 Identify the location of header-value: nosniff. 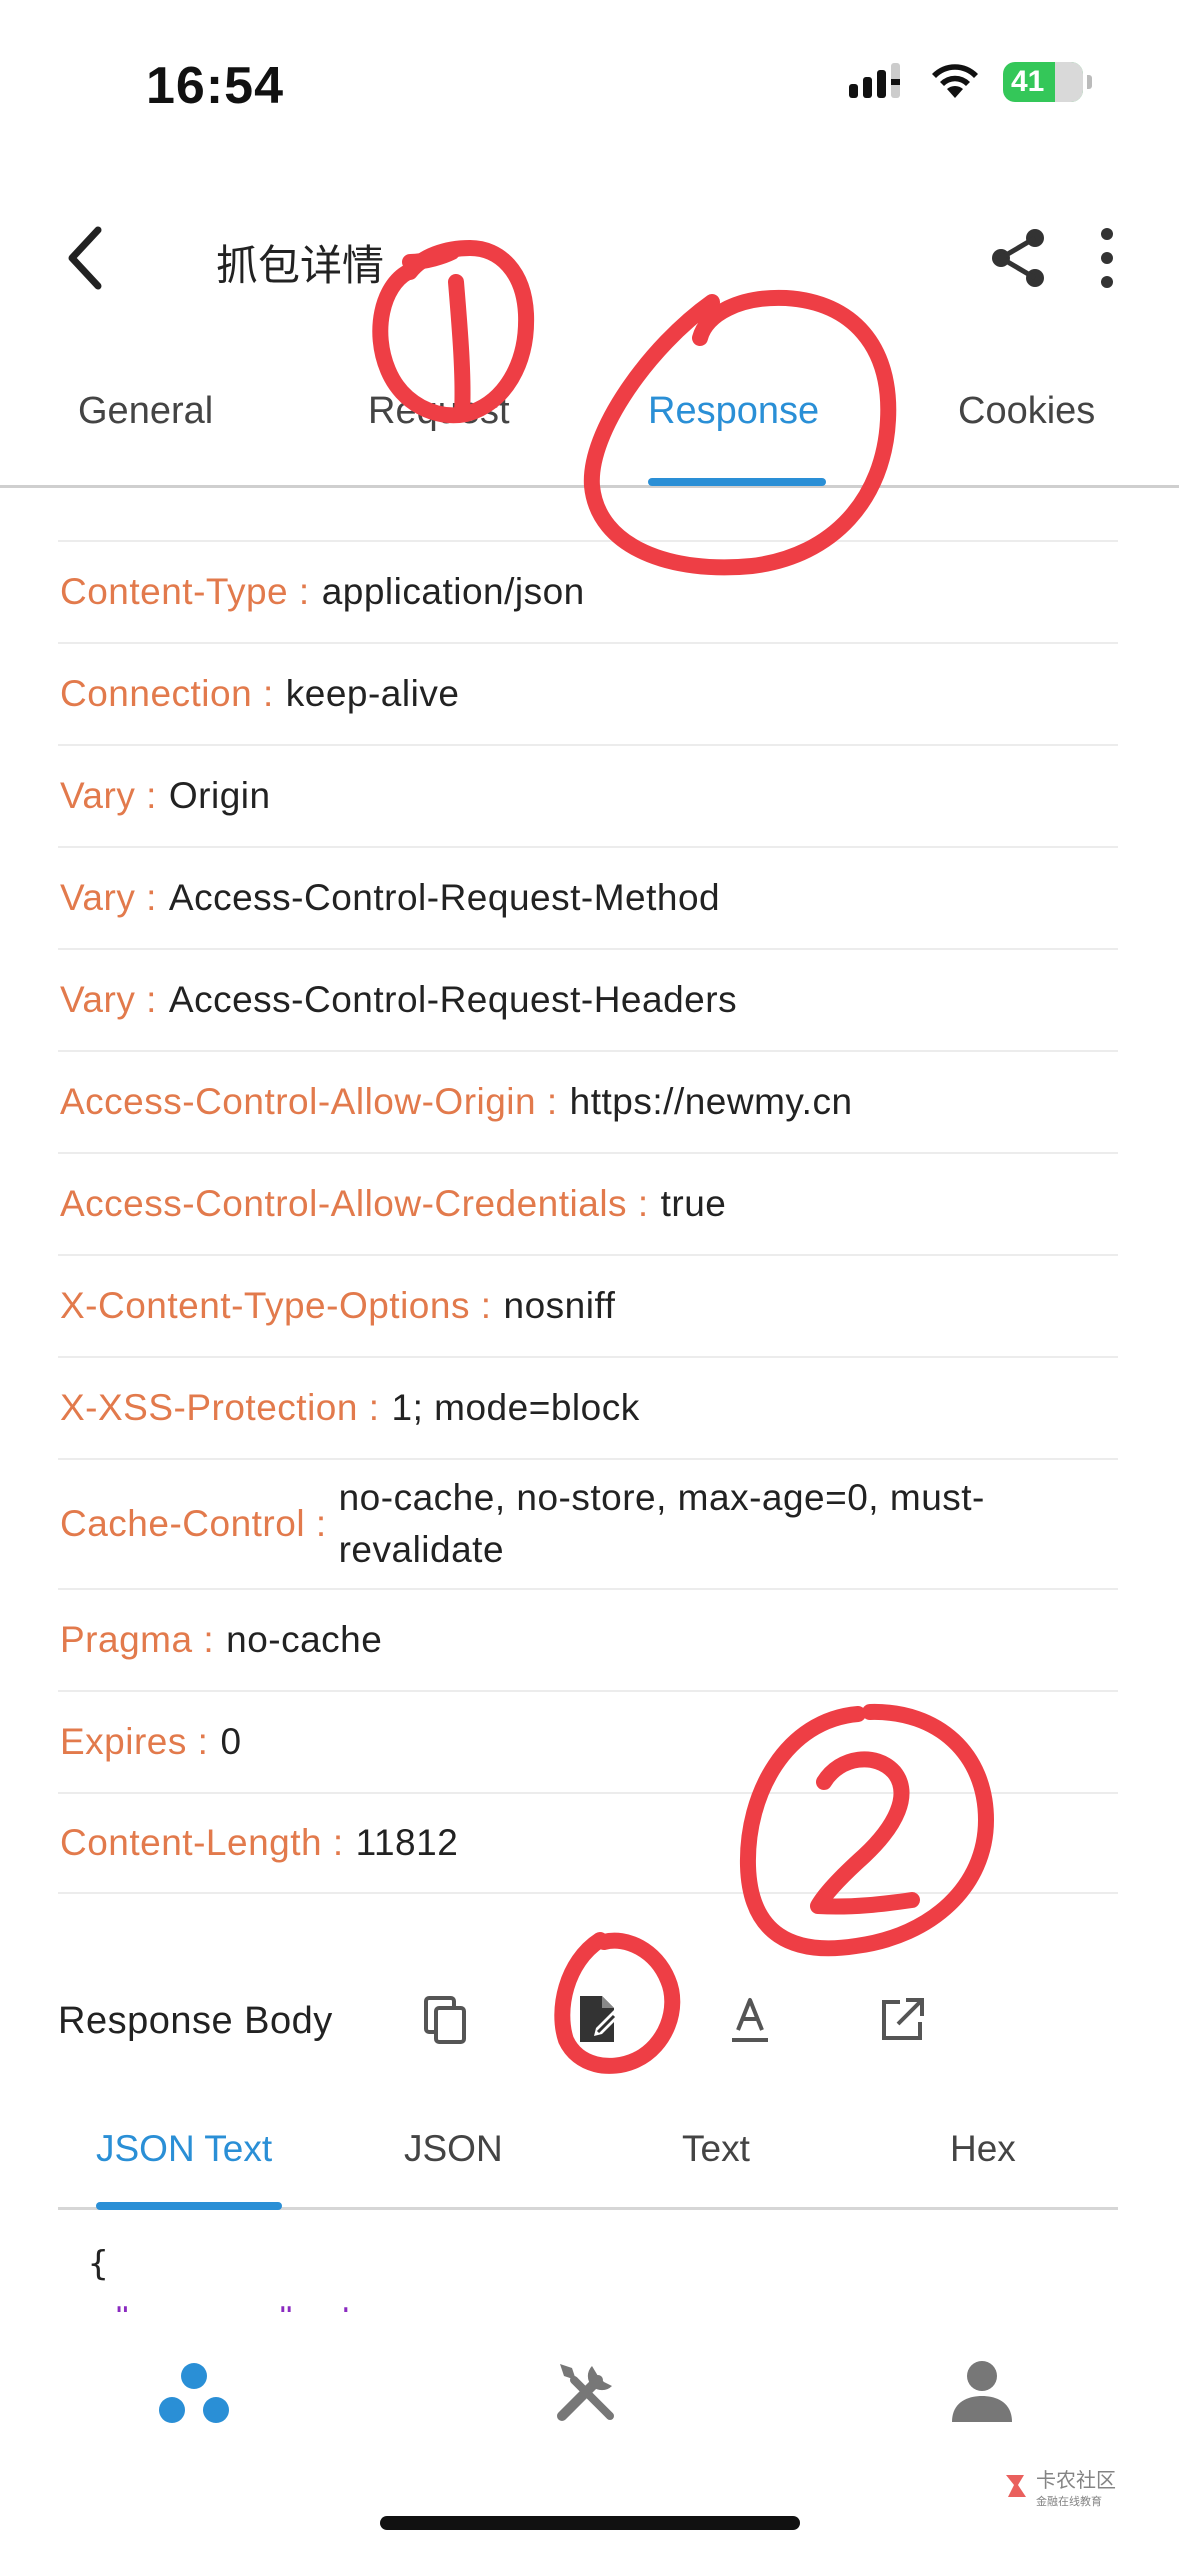
(559, 1305).